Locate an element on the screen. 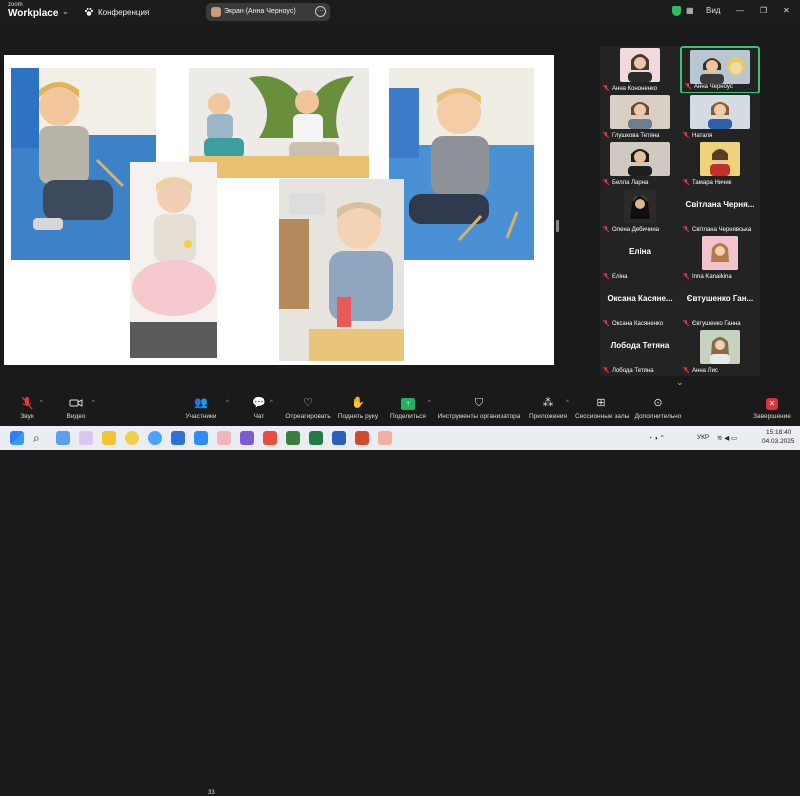 Image resolution: width=800 pixels, height=796 pixels. viber-icon is located at coordinates (247, 438).